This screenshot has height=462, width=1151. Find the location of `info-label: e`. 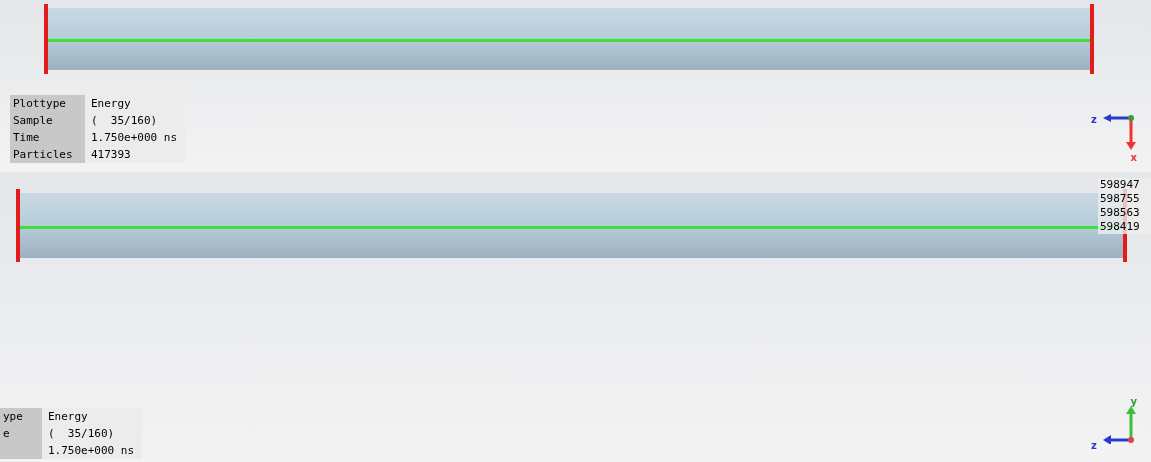

info-label: e is located at coordinates (7, 434).